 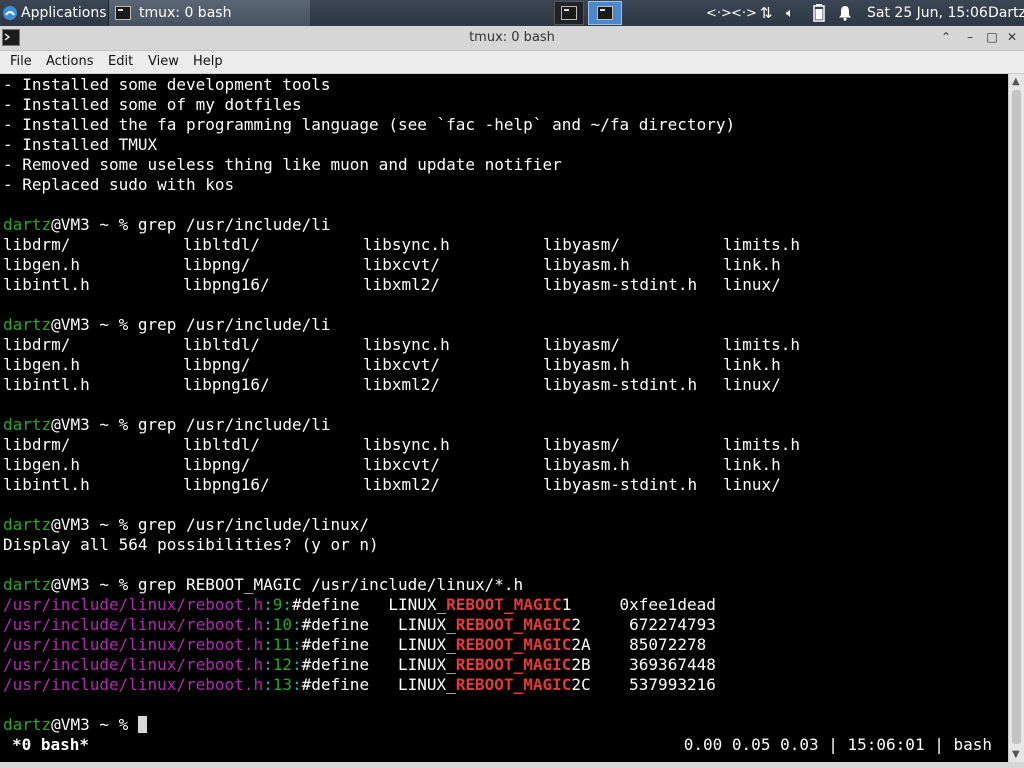 I want to click on battery-icon, so click(x=819, y=13).